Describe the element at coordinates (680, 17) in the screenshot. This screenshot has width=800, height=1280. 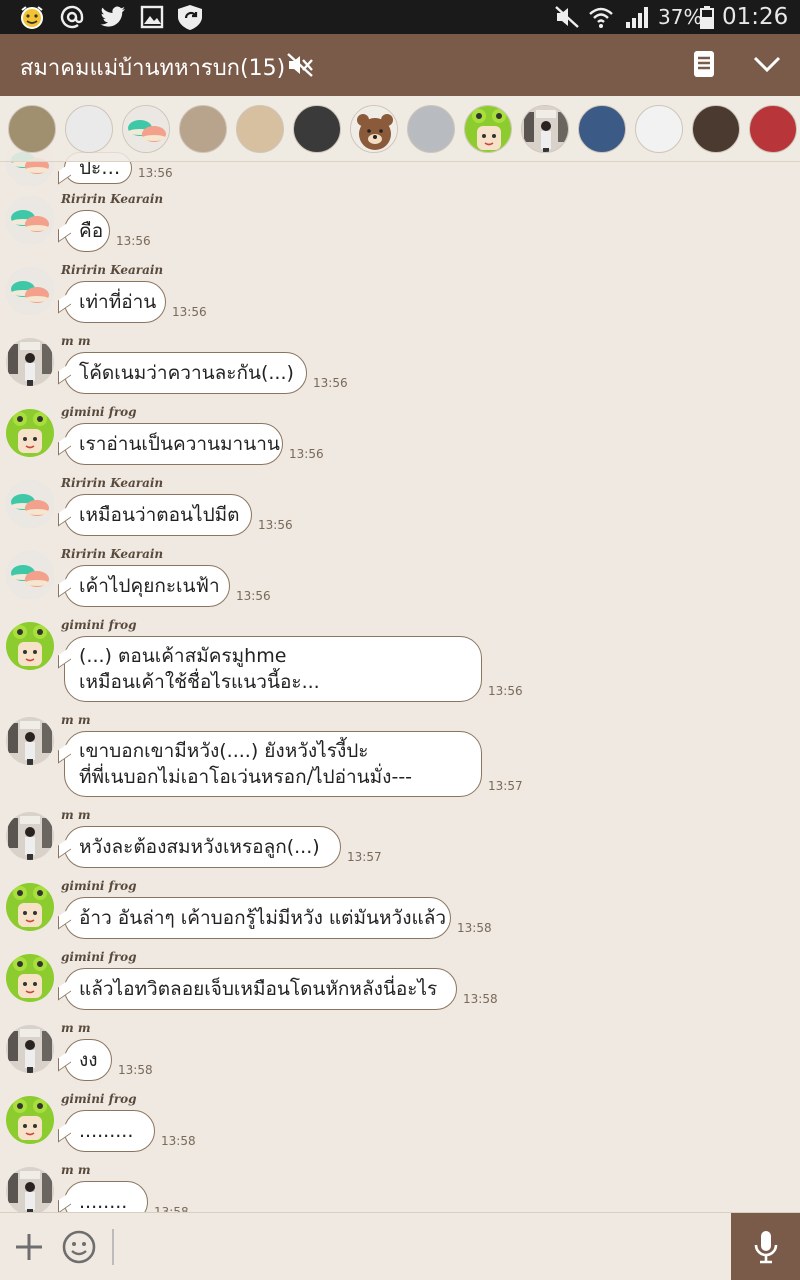
I see `battery-percent: 37%` at that location.